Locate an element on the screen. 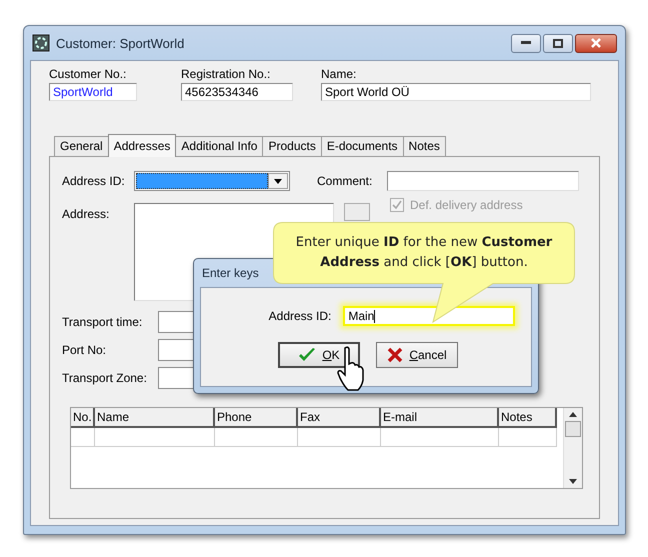  close-button is located at coordinates (596, 43).